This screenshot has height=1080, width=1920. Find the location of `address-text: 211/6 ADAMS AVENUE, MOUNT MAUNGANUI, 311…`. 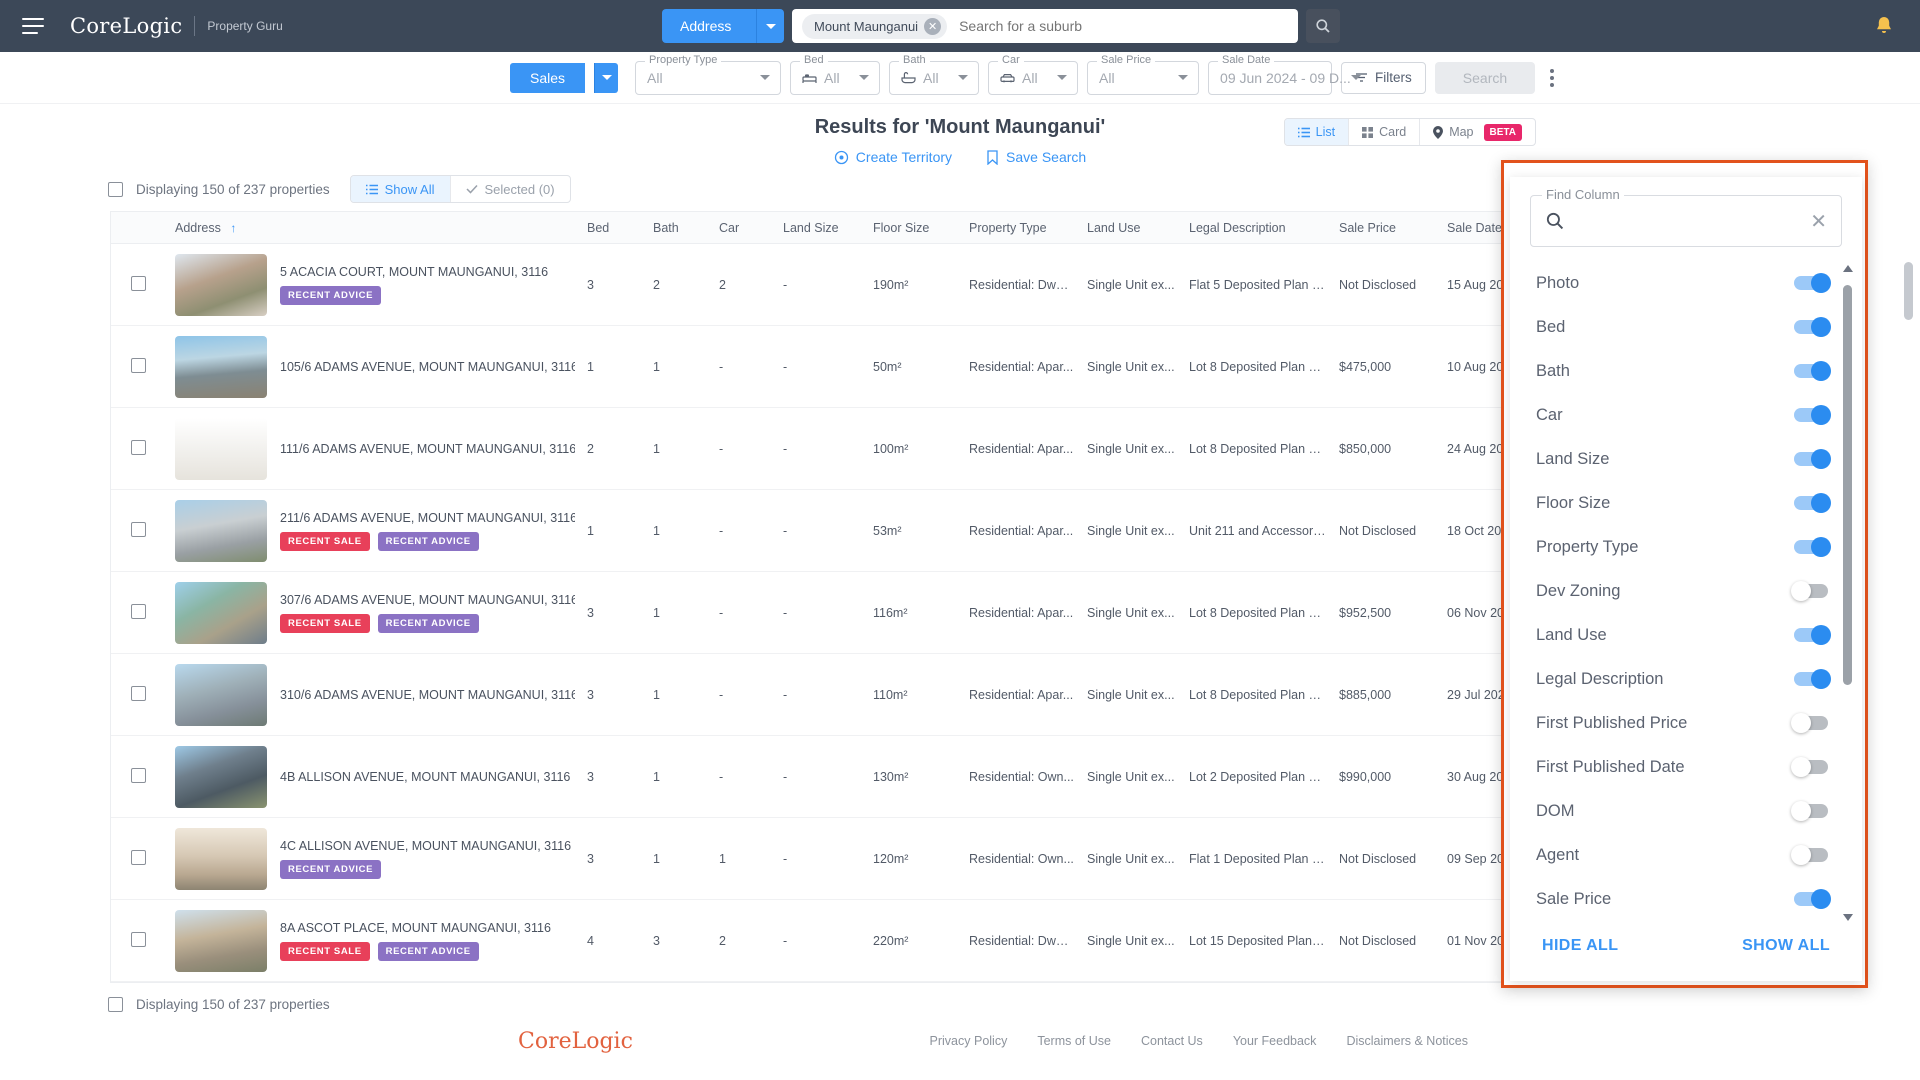

address-text: 211/6 ADAMS AVENUE, MOUNT MAUNGANUI, 311… is located at coordinates (427, 518).